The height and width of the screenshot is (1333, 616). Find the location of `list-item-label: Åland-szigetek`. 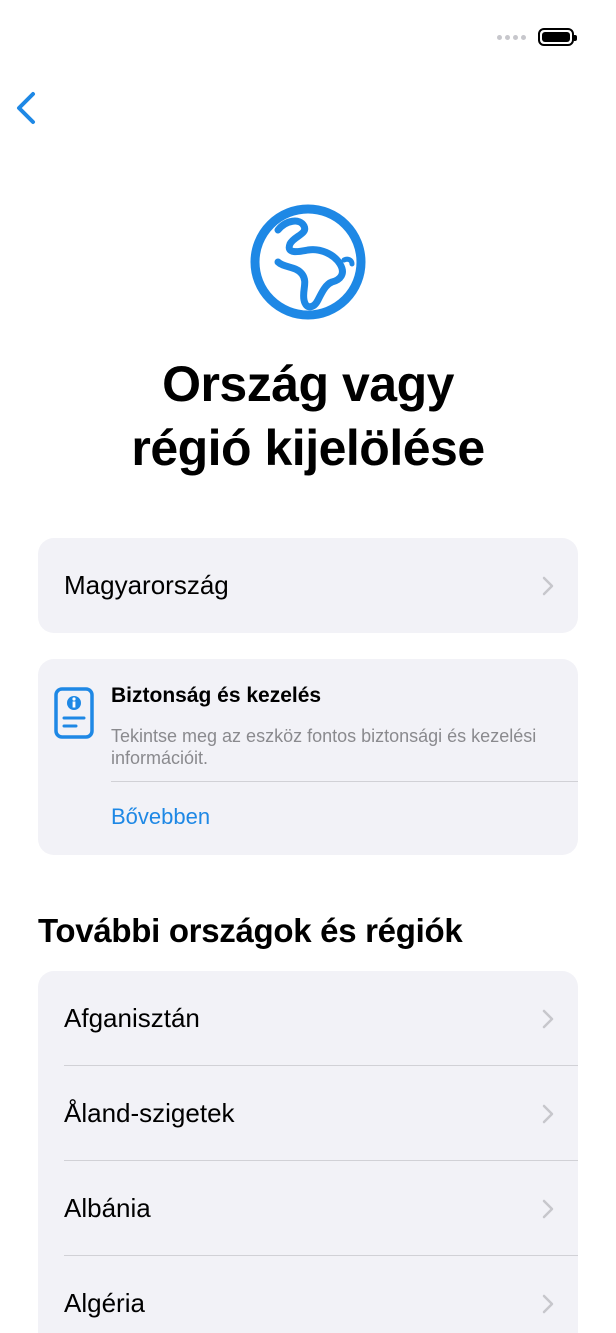

list-item-label: Åland-szigetek is located at coordinates (149, 1113).